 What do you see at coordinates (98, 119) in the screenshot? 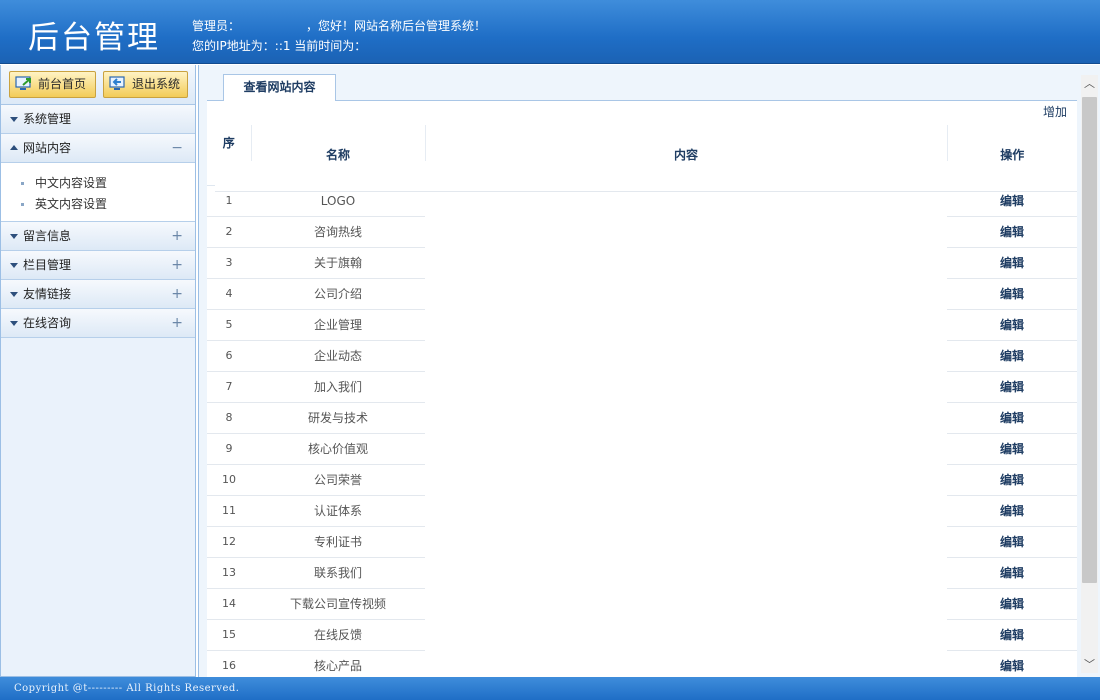
I see `menu-group-system: 系统管理` at bounding box center [98, 119].